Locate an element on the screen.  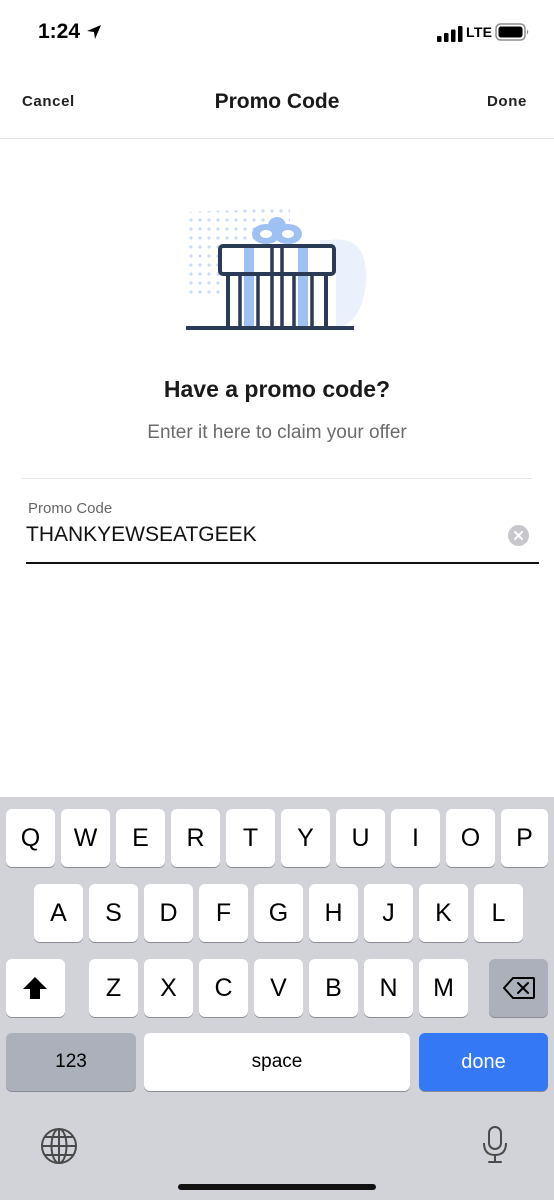
key-d: D is located at coordinates (168, 913).